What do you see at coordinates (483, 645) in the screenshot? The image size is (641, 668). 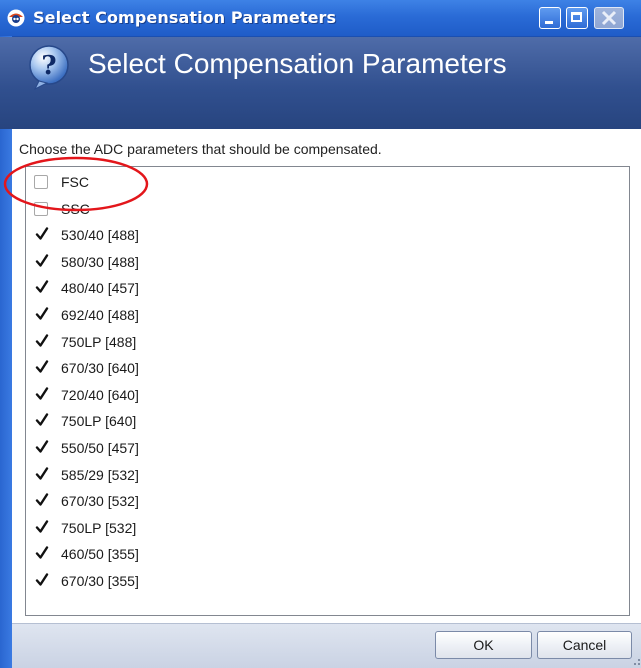 I see `ok-button: OK` at bounding box center [483, 645].